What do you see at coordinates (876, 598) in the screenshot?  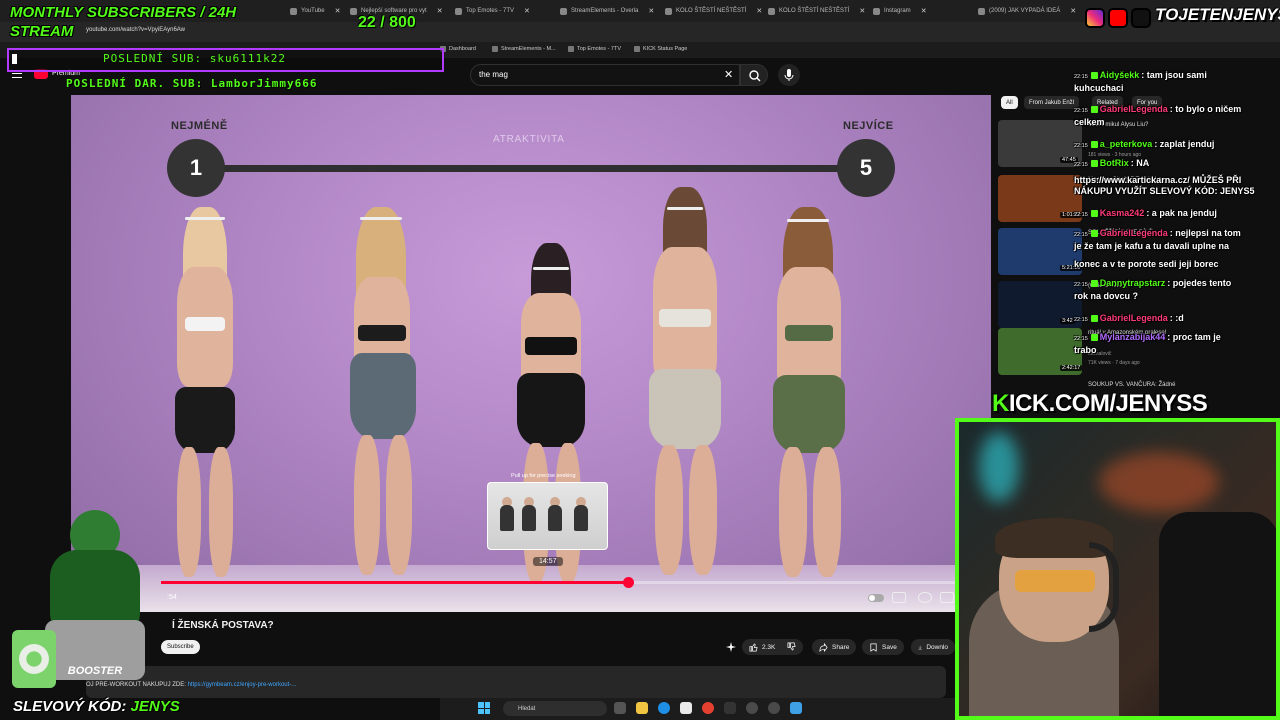 I see `autoplay-toggle` at bounding box center [876, 598].